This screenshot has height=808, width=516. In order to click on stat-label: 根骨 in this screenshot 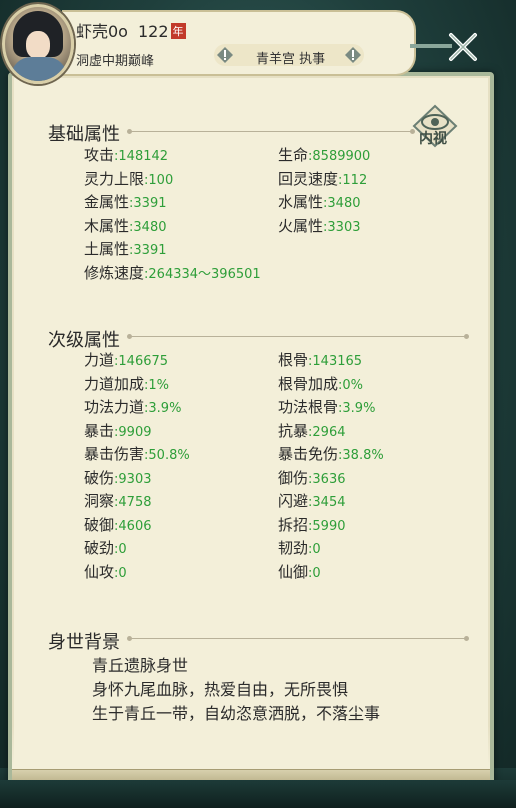, I will do `click(293, 360)`.